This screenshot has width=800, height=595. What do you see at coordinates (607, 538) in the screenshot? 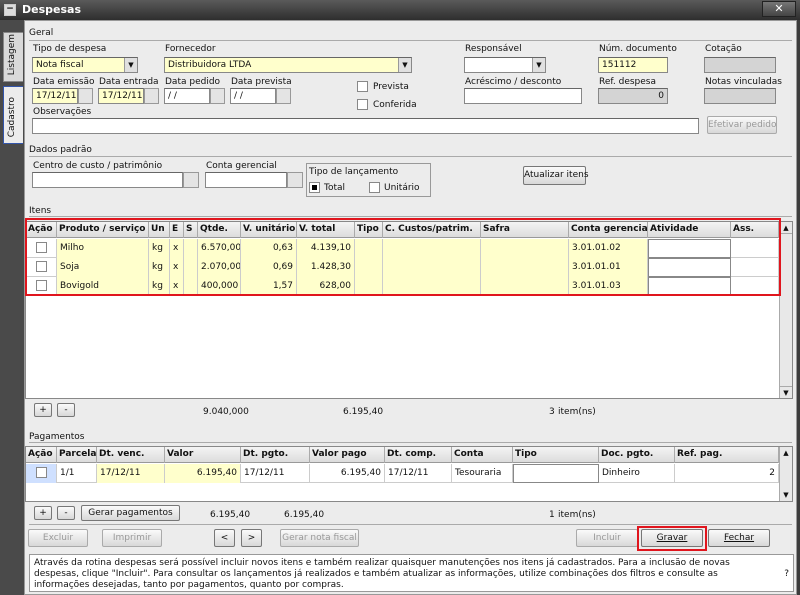
I see `incluir-button: Incluir` at bounding box center [607, 538].